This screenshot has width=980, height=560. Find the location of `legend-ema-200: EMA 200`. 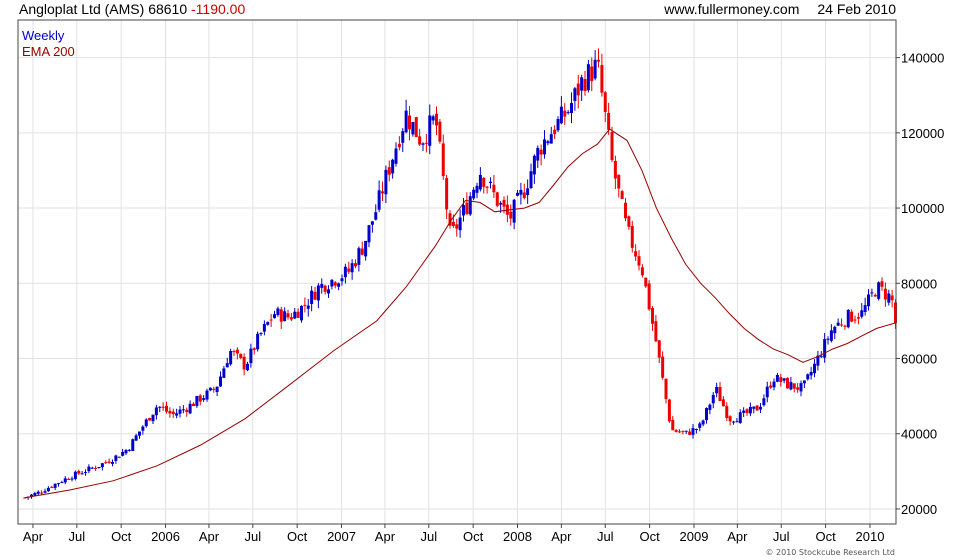

legend-ema-200: EMA 200 is located at coordinates (48, 51).